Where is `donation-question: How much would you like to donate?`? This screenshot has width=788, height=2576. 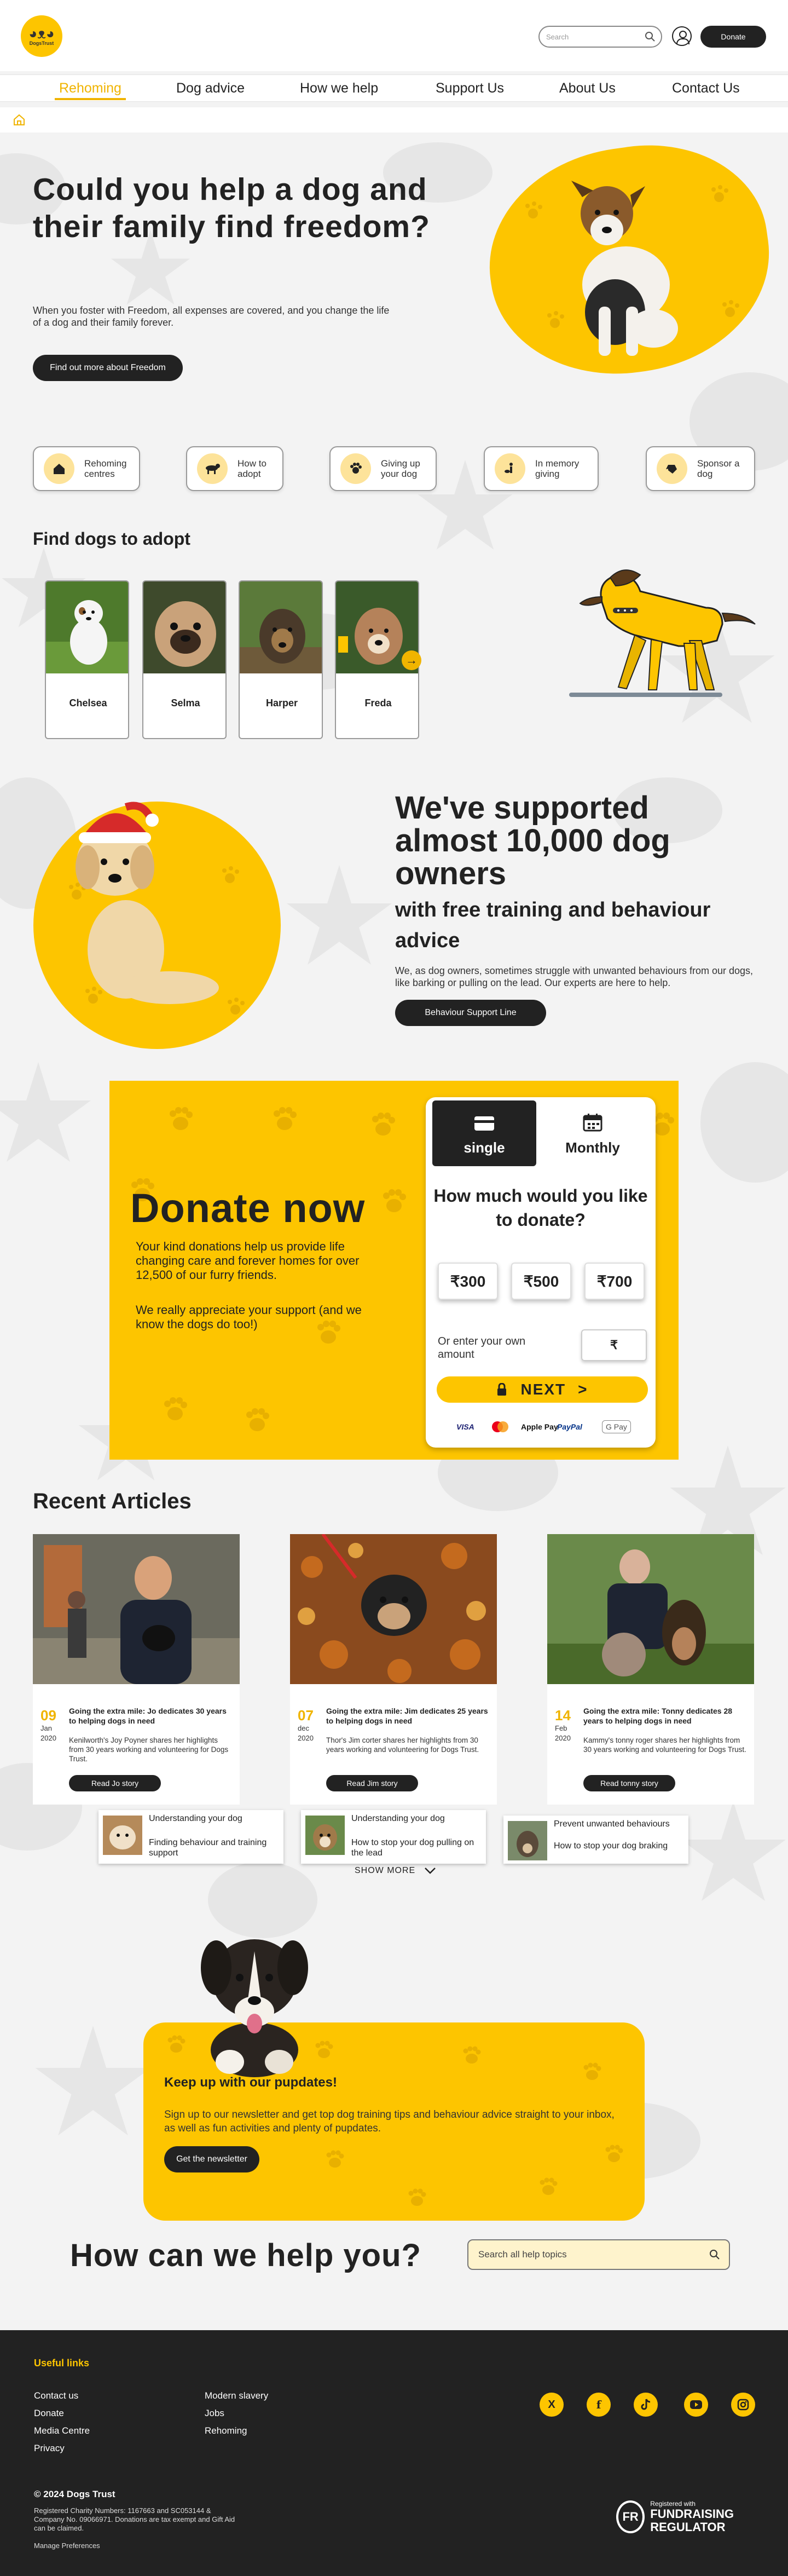 donation-question: How much would you like to donate? is located at coordinates (540, 1208).